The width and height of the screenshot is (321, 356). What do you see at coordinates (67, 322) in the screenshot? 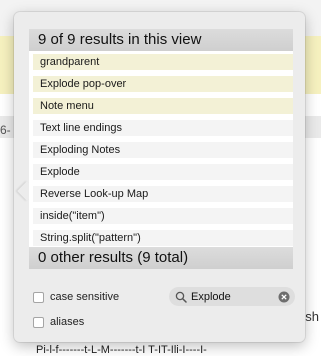
I see `aliases-label: aliases` at bounding box center [67, 322].